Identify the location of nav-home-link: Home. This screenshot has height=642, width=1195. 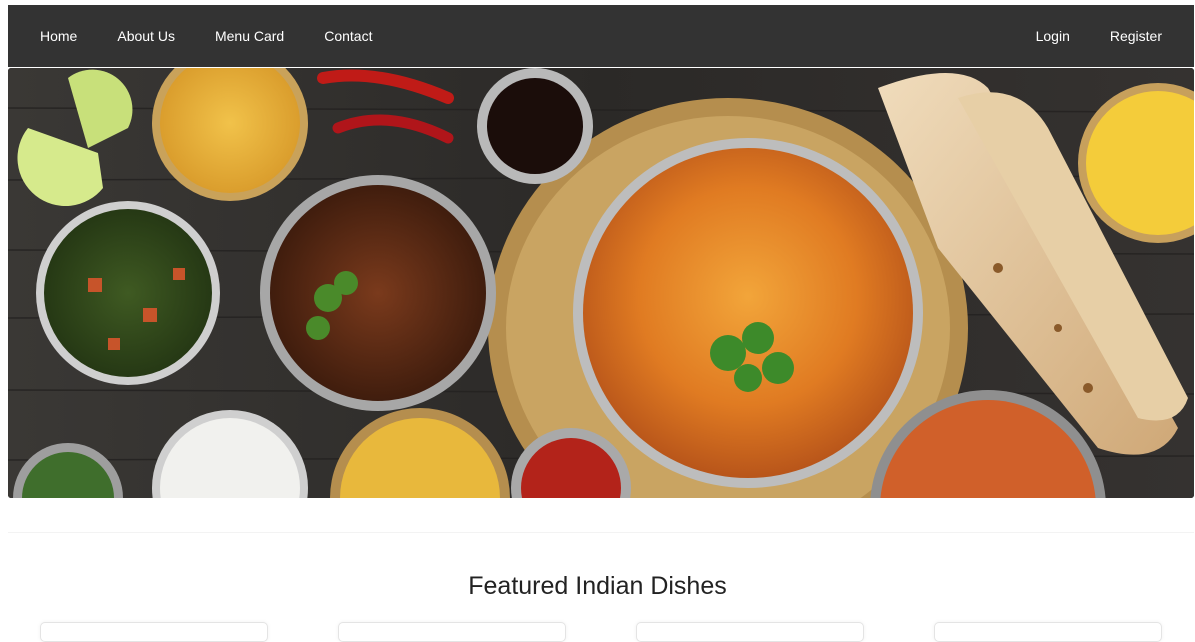
(58, 36).